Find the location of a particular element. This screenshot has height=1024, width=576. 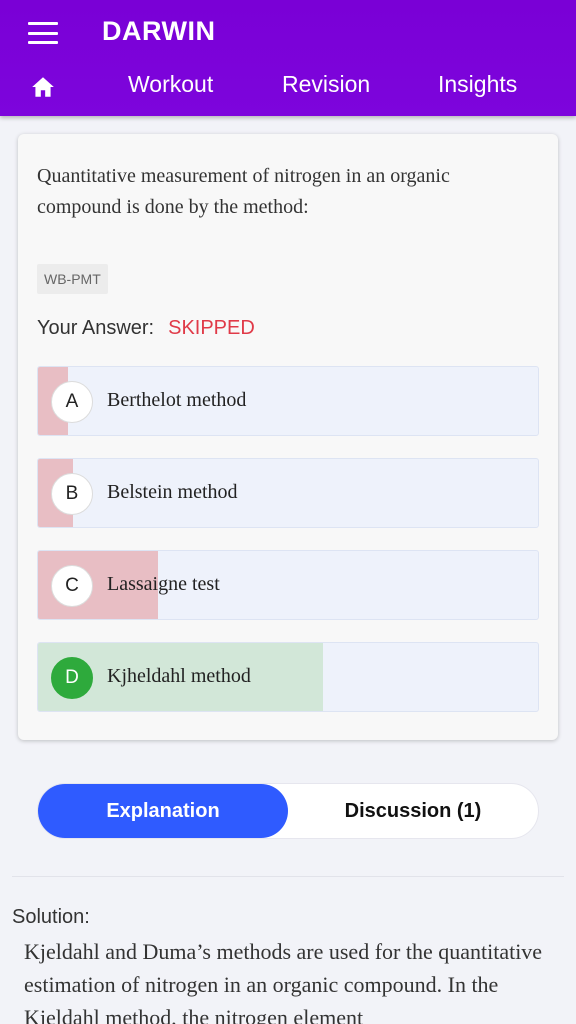

top-nav: Workout Revision Insights is located at coordinates (288, 87).